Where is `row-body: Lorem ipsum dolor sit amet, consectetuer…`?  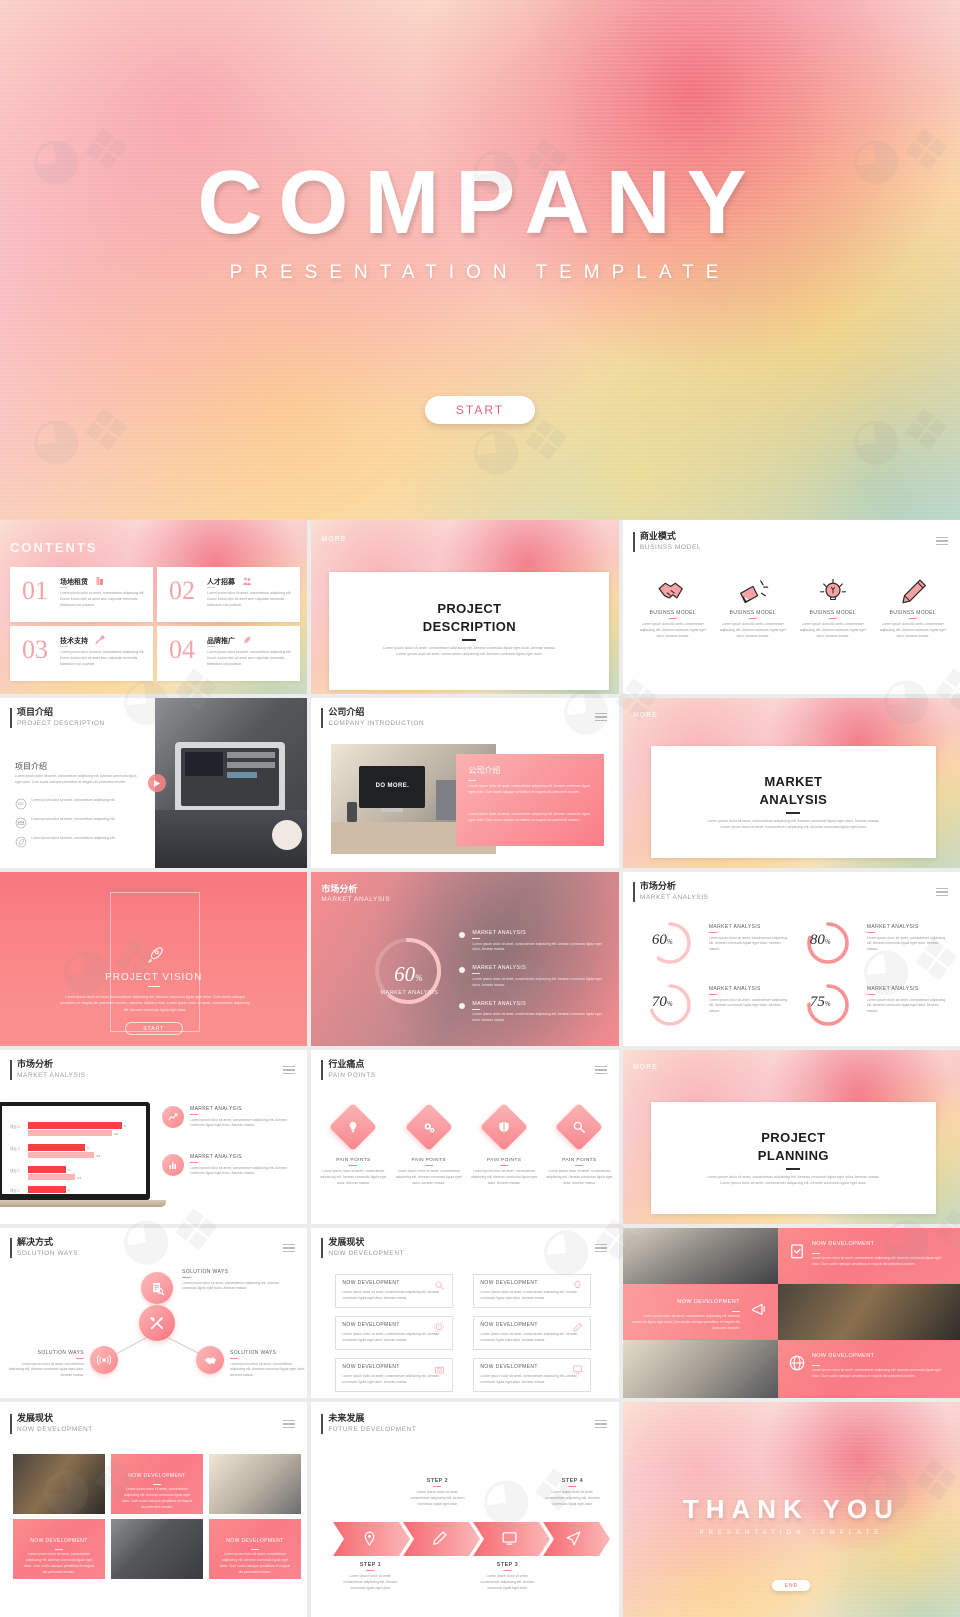 row-body: Lorem ipsum dolor sit amet, consectetuer… is located at coordinates (537, 1017).